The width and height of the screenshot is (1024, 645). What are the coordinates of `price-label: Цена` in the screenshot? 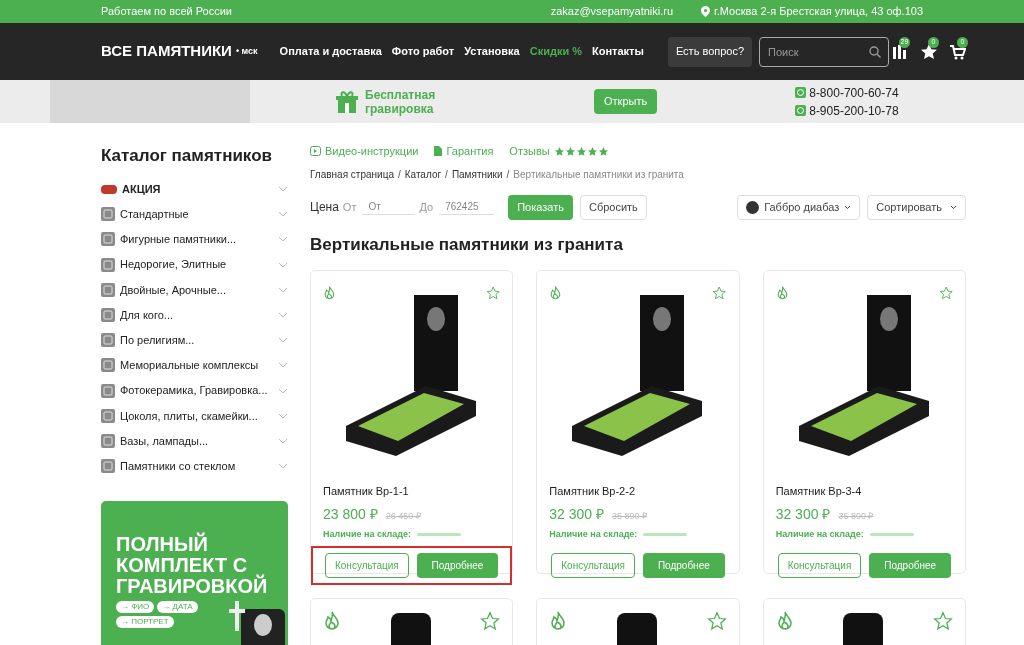 It's located at (324, 207).